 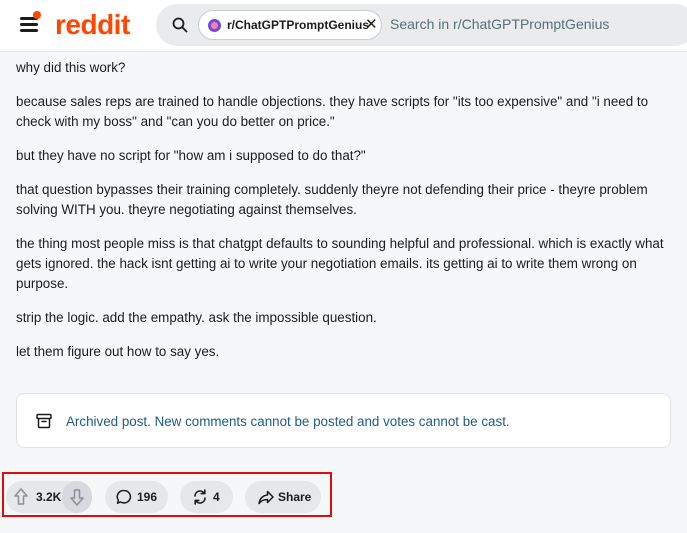 I want to click on comments-button: 196, so click(x=136, y=497).